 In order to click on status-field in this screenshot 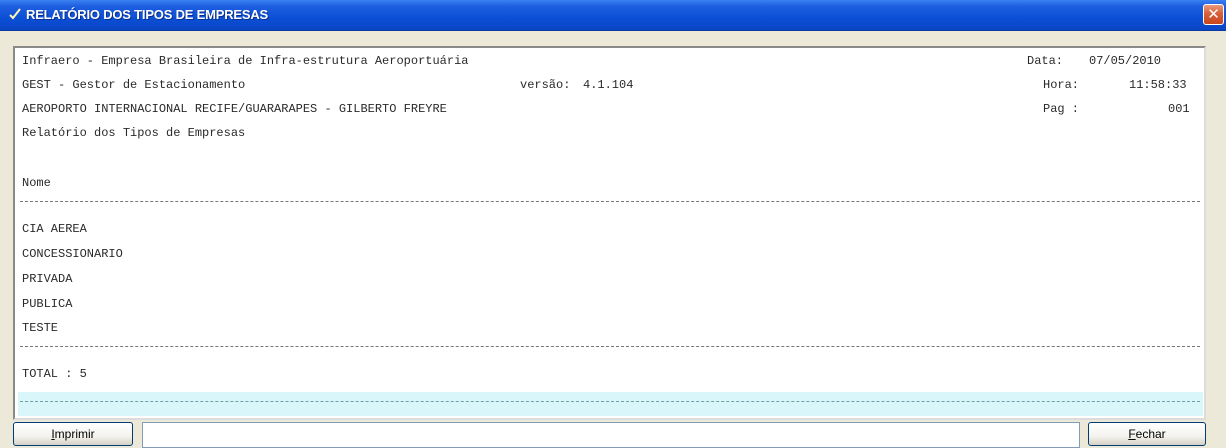, I will do `click(611, 435)`.